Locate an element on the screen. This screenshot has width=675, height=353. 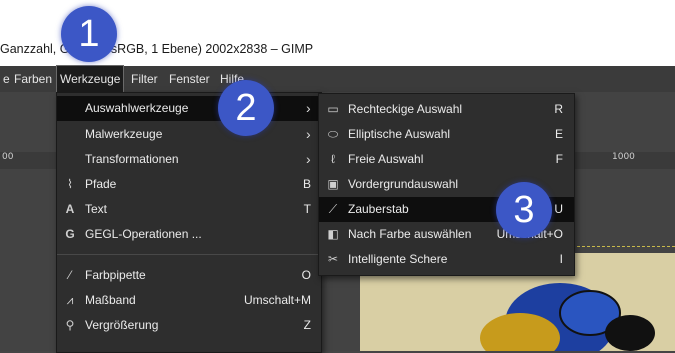
select-by-color-icon: ◧ is located at coordinates (333, 234).